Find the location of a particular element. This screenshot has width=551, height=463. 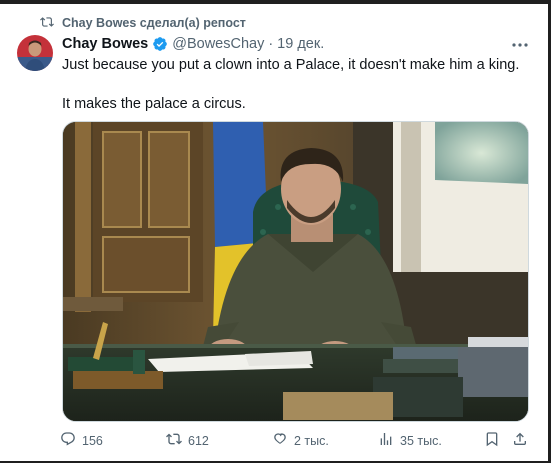

heart-icon is located at coordinates (280, 440).